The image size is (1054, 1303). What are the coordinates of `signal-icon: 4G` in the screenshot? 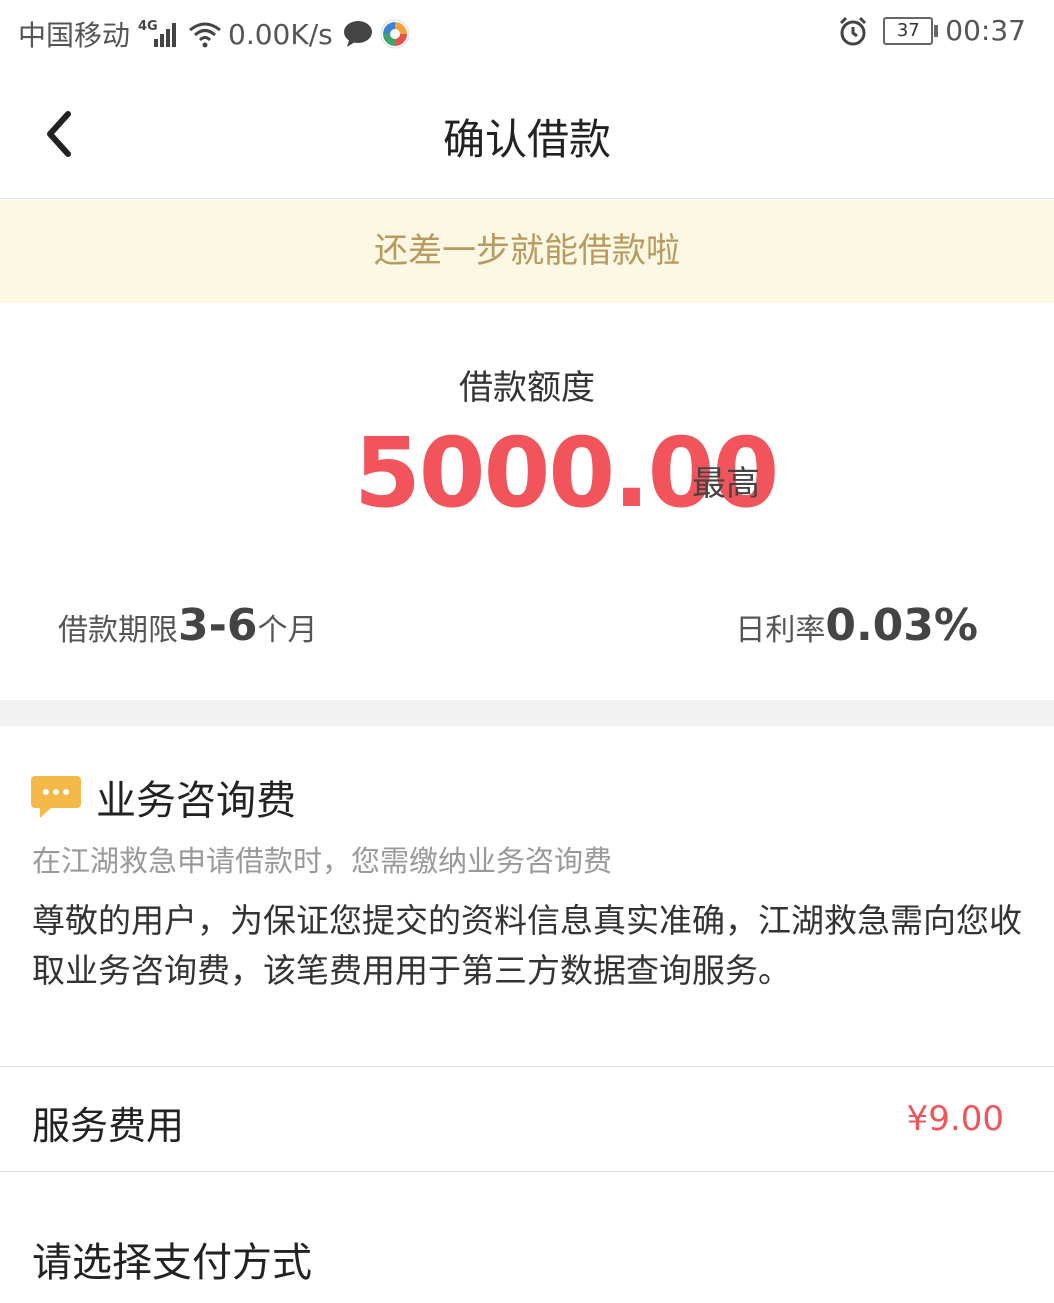 It's located at (158, 34).